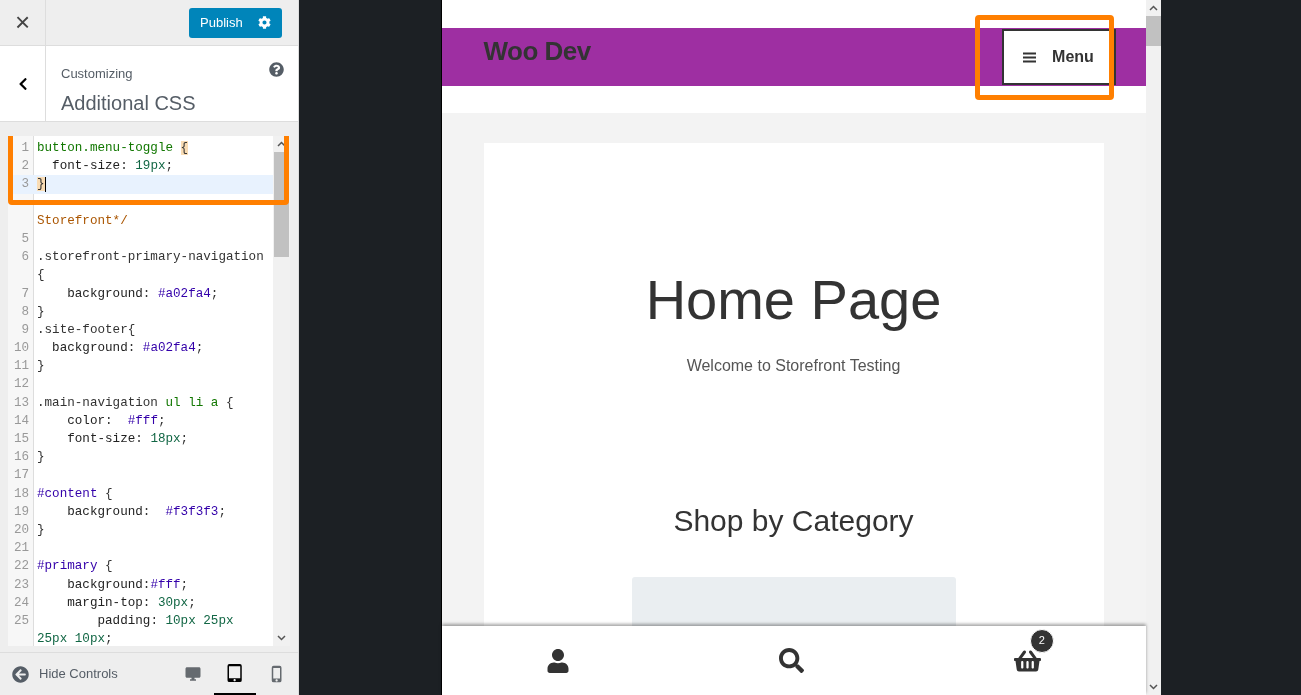 The image size is (1301, 695). I want to click on page-heading: Home Page, so click(793, 300).